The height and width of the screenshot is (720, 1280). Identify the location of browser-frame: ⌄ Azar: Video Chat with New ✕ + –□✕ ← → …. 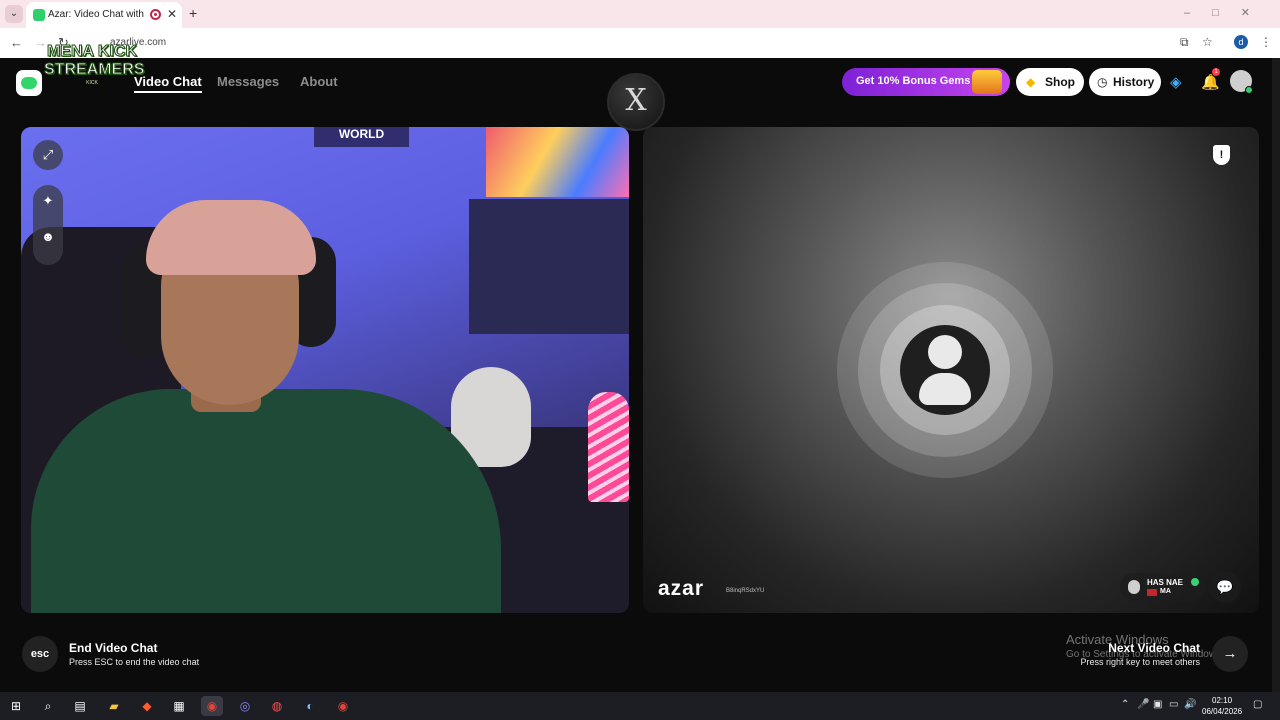
(640, 29).